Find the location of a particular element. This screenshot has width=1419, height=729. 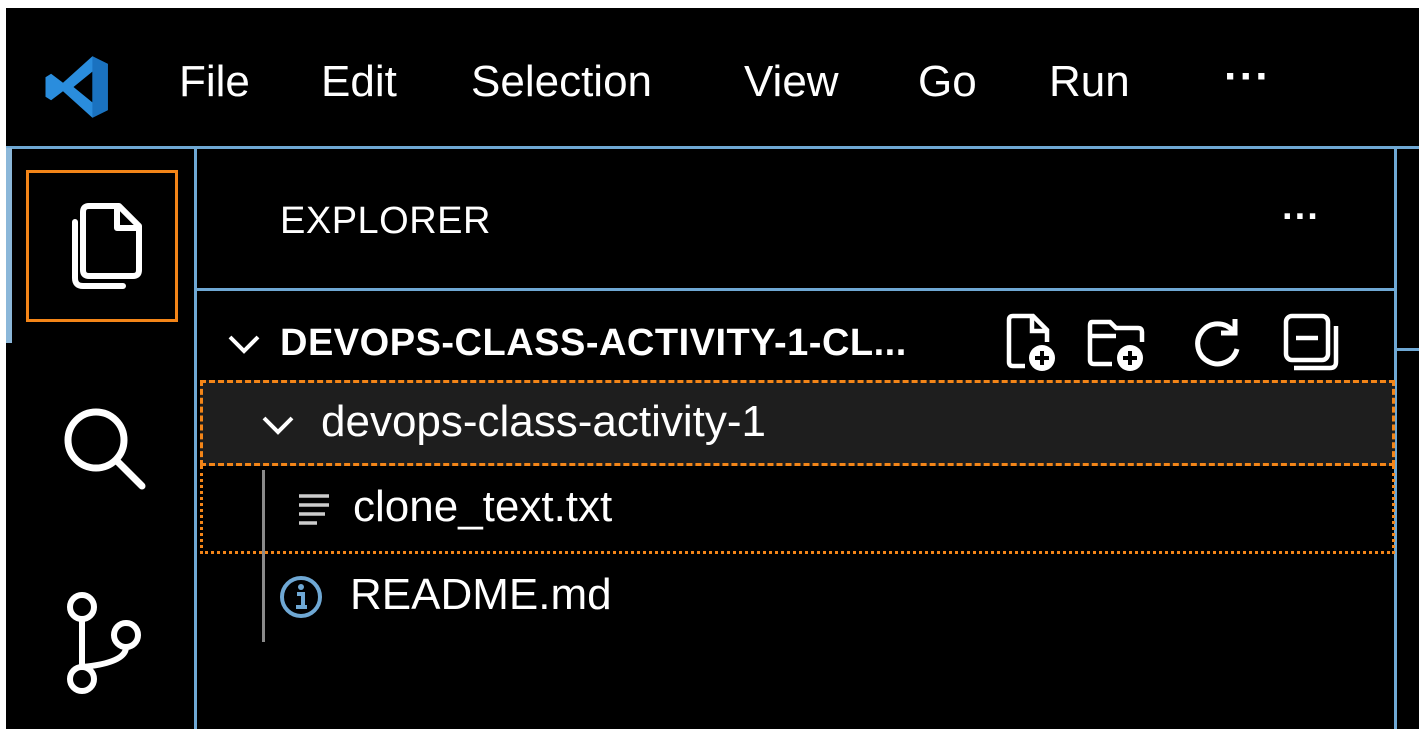

tree-file-row: clone_text.txt is located at coordinates (797, 510).